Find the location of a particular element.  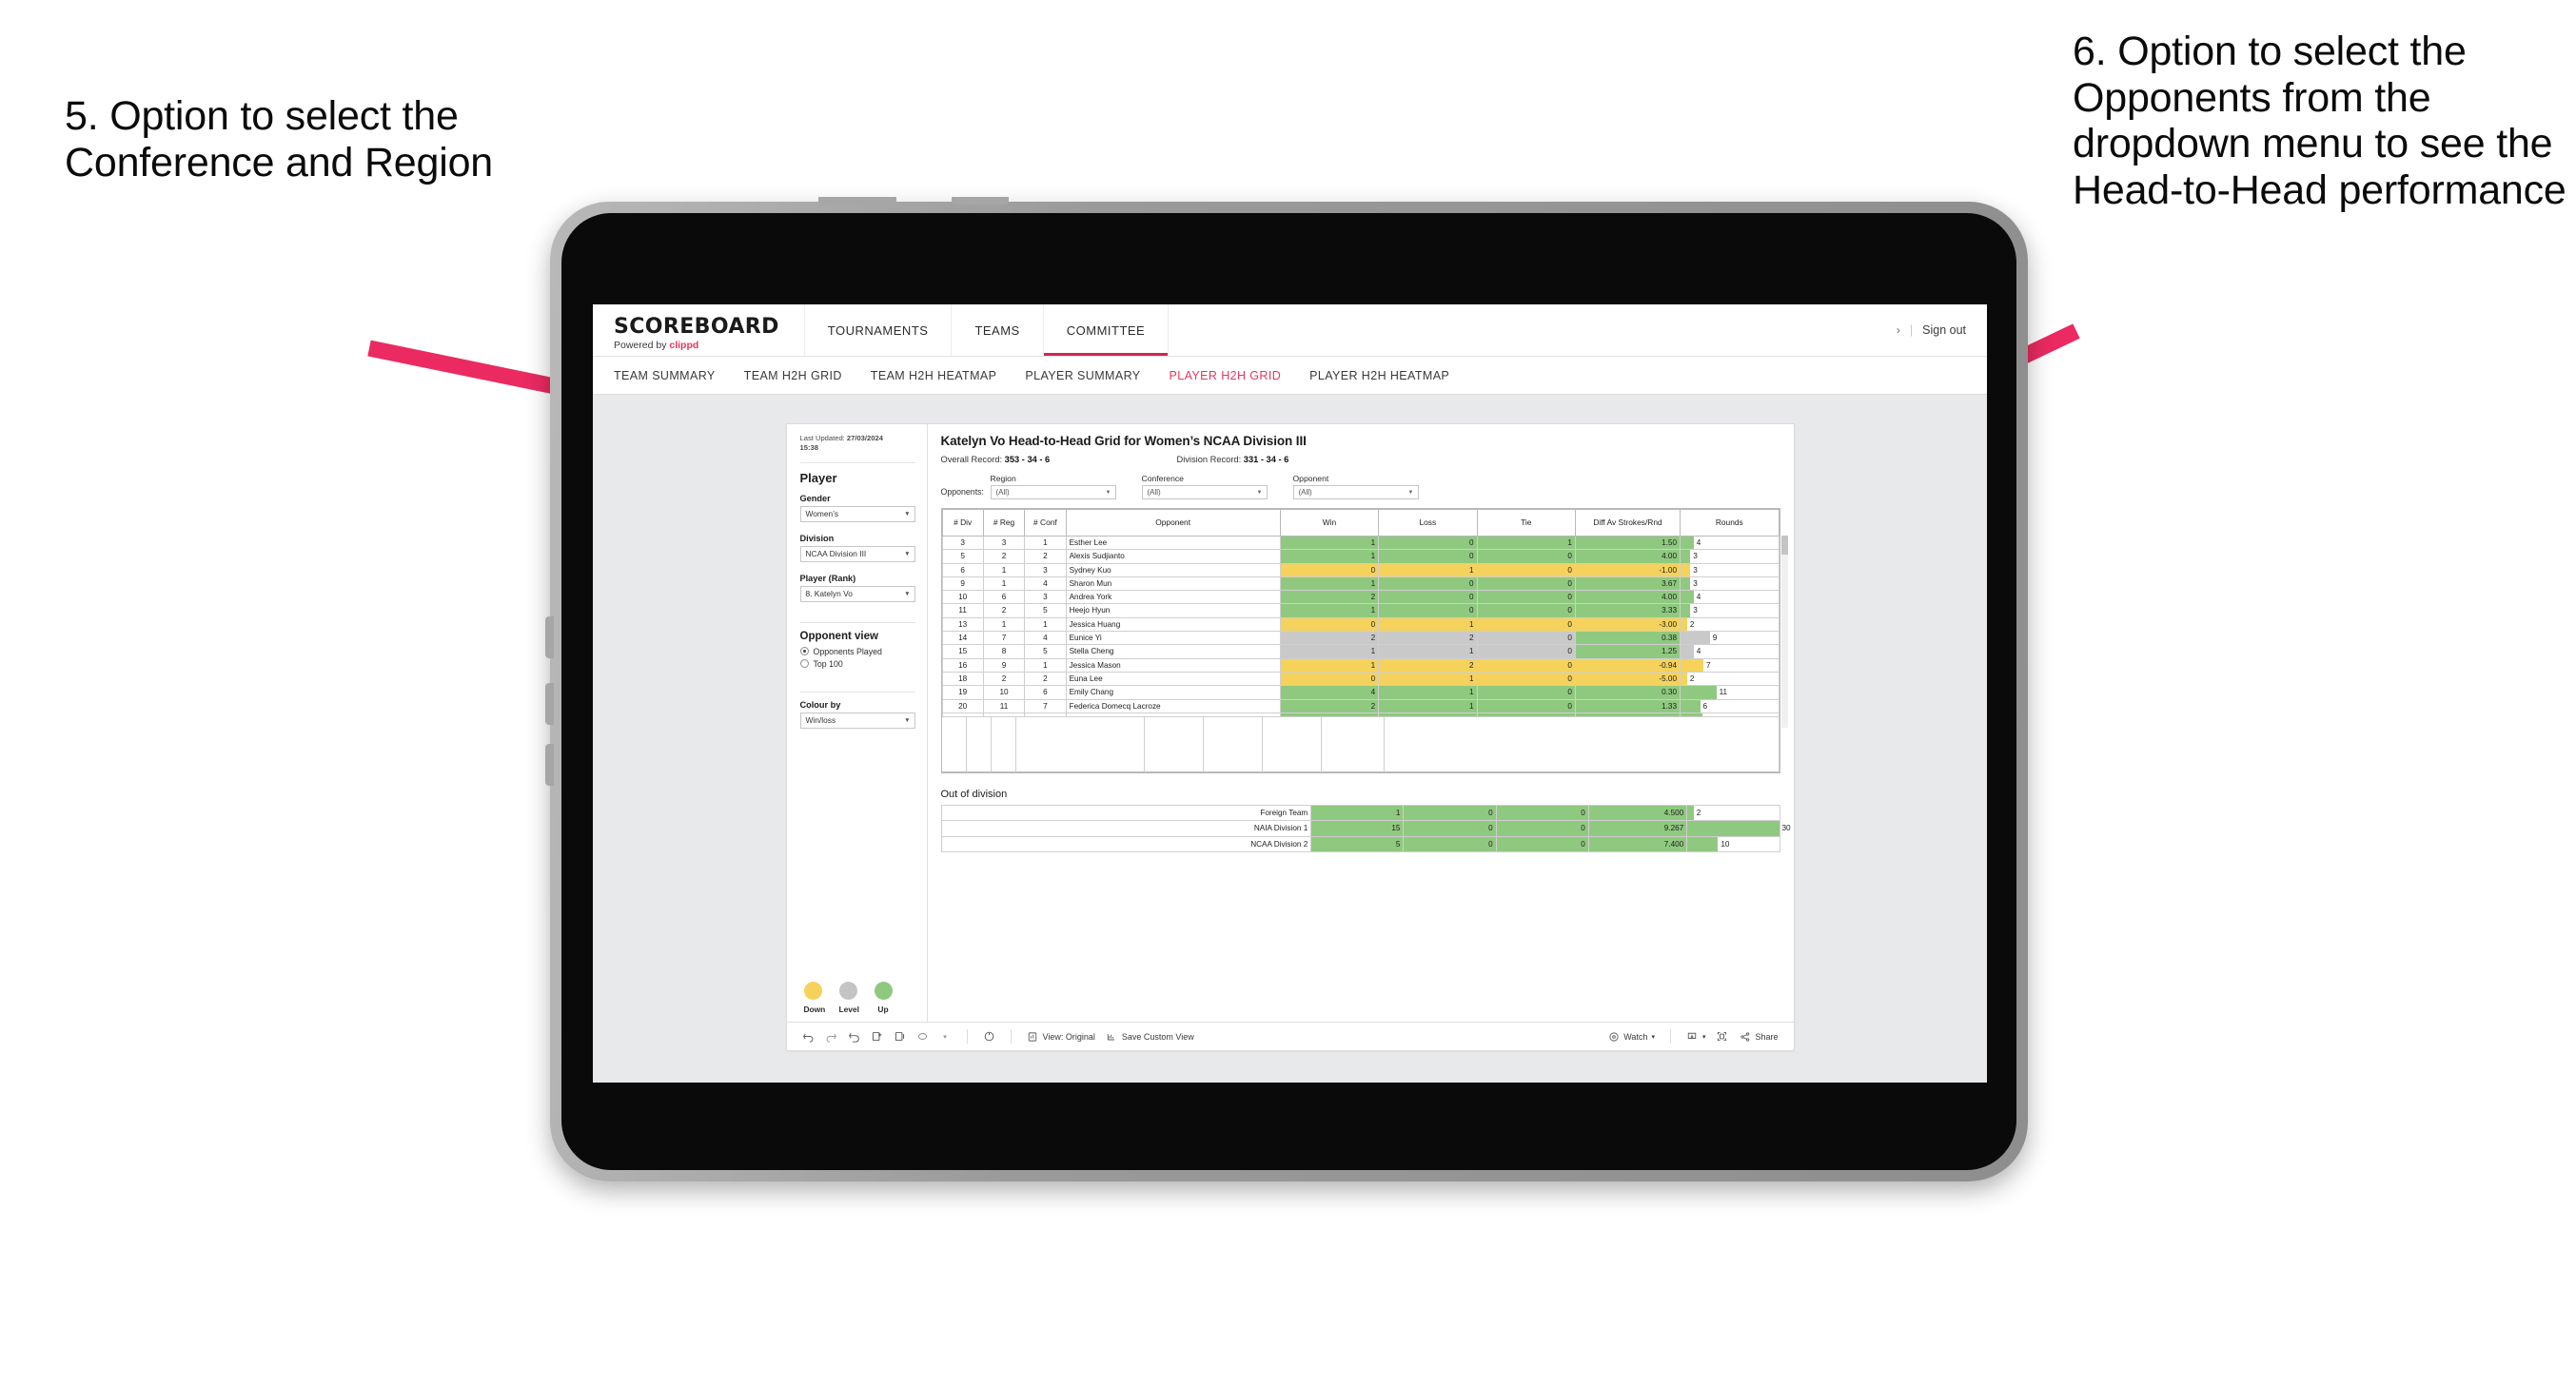

view-original-button: View: Original is located at coordinates (1061, 1036).